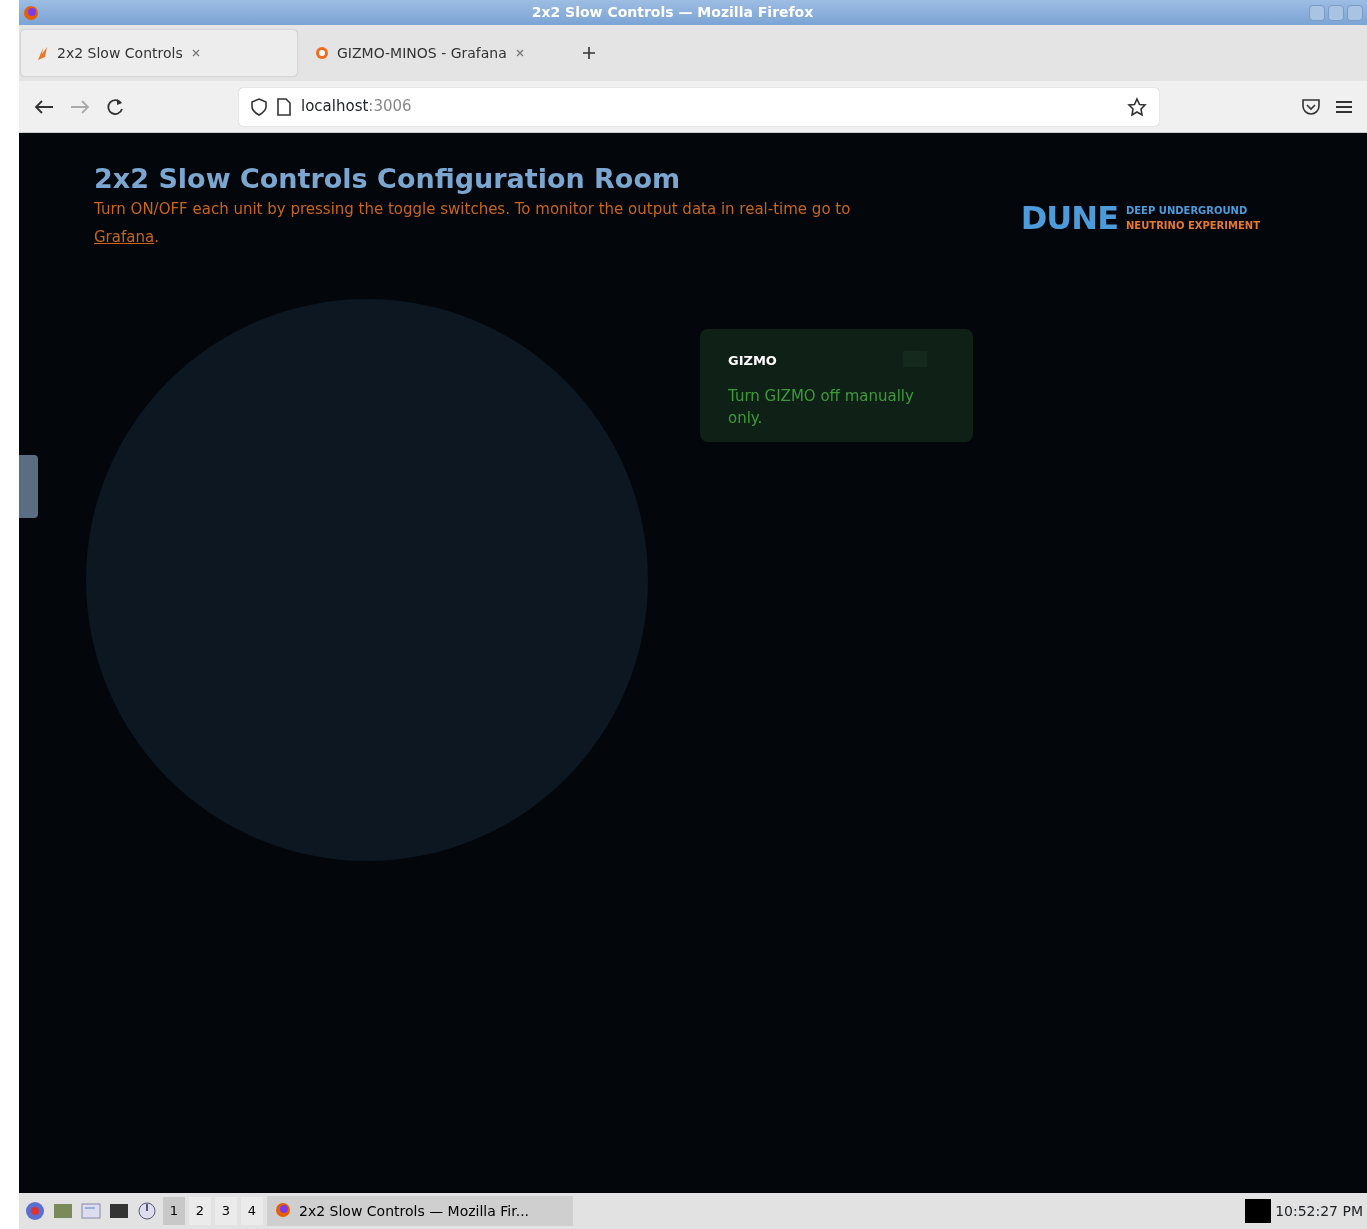  I want to click on power-icon, so click(147, 1211).